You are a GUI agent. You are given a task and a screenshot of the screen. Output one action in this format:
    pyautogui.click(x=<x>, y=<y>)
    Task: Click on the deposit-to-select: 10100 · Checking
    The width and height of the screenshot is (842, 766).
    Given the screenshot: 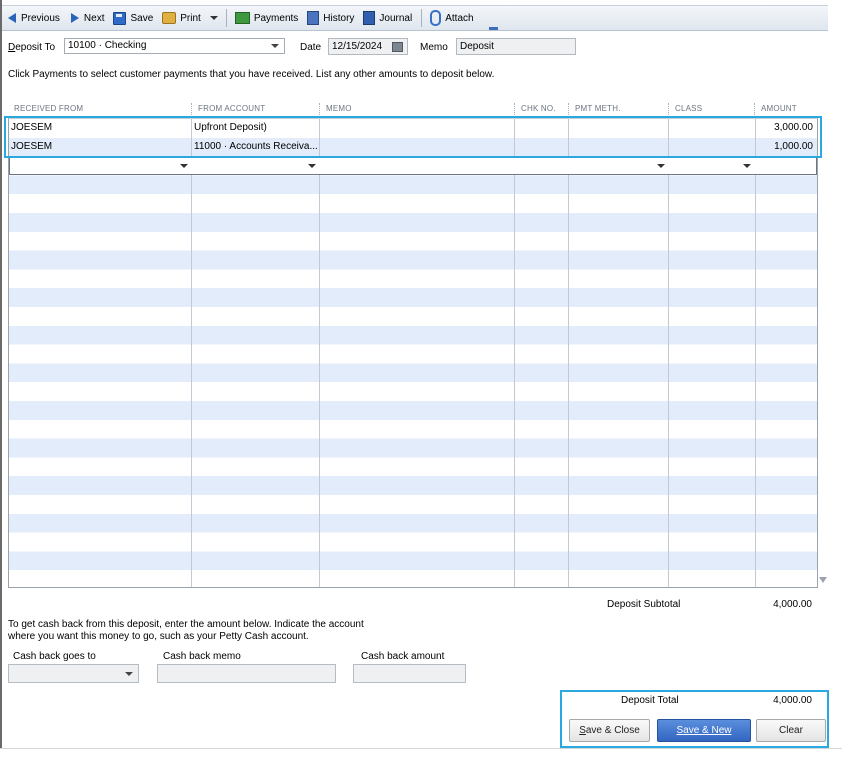 What is the action you would take?
    pyautogui.click(x=174, y=46)
    